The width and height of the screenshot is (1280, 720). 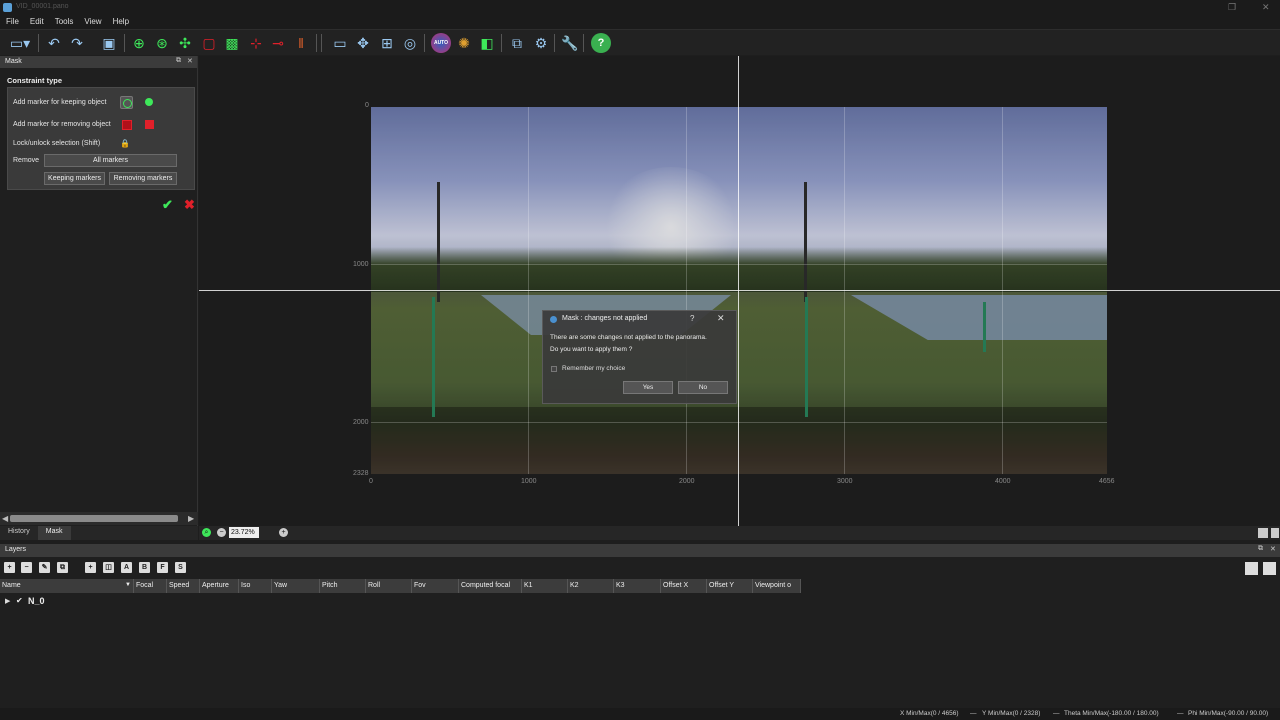 I want to click on restore-icon: ❐, so click(x=1232, y=7).